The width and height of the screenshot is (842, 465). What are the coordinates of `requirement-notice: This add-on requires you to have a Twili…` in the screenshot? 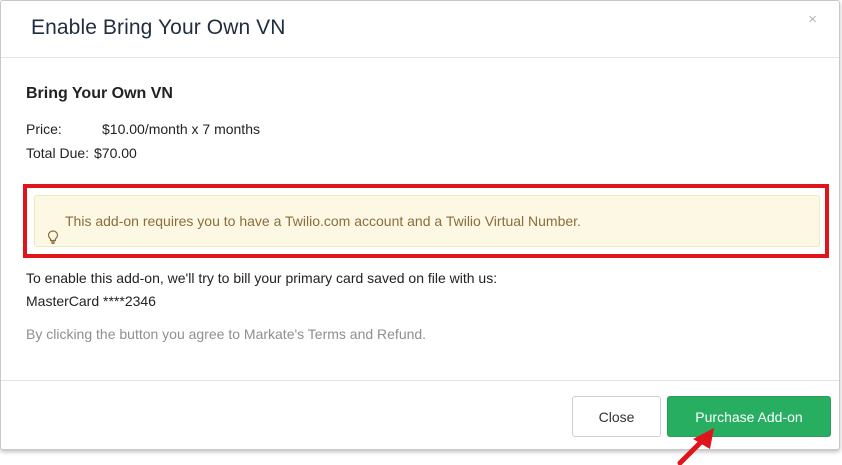 It's located at (427, 221).